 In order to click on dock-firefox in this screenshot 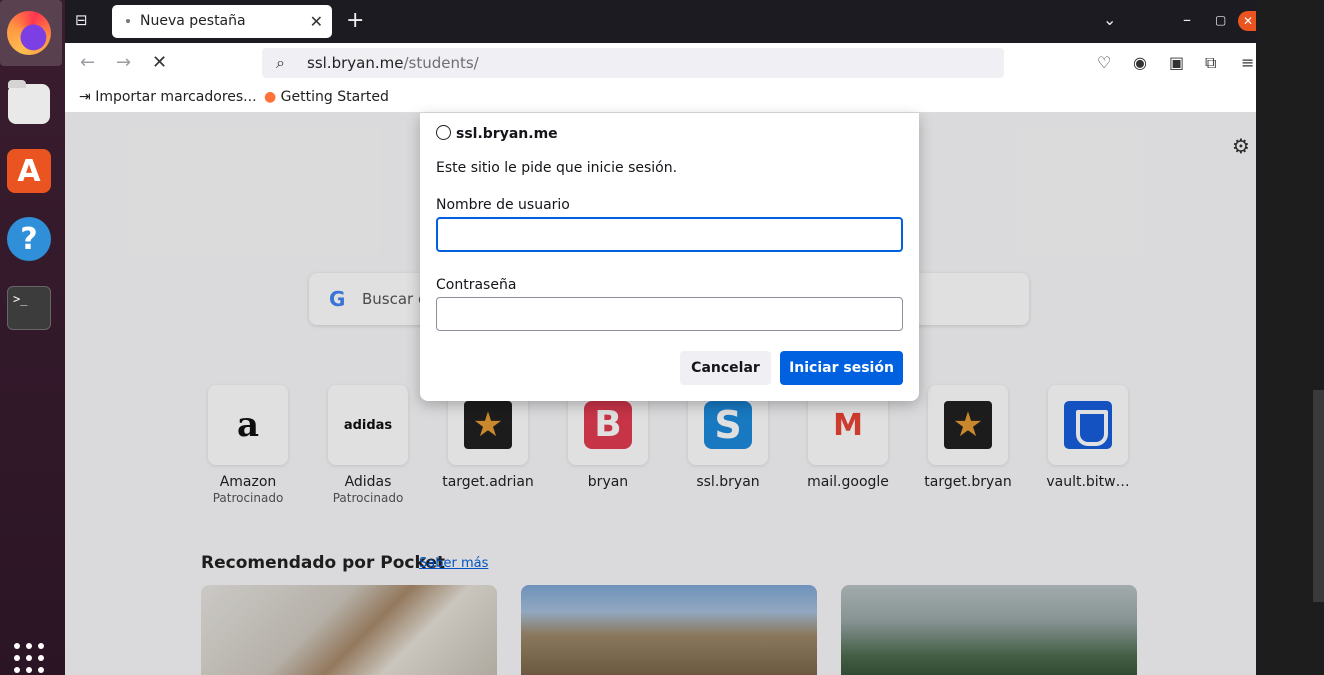, I will do `click(29, 33)`.